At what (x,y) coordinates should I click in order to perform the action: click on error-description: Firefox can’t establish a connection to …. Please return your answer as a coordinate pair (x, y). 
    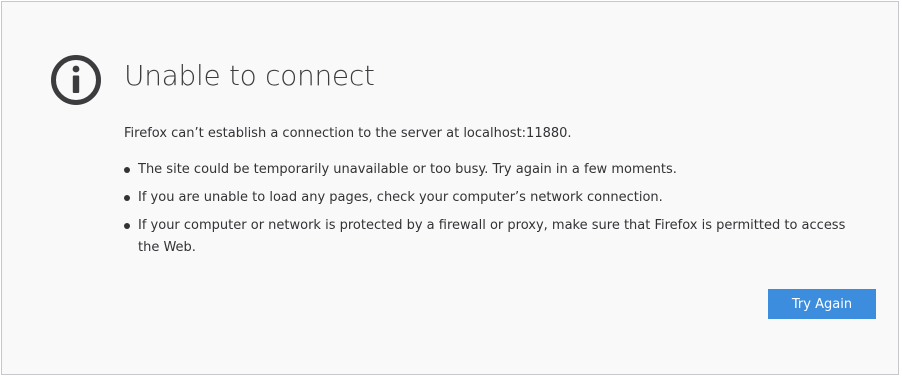
    Looking at the image, I should click on (348, 133).